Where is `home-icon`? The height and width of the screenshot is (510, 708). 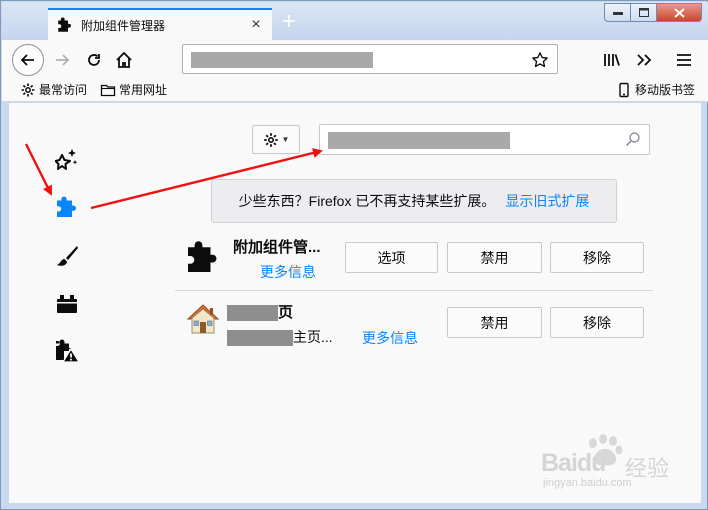
home-icon is located at coordinates (124, 59).